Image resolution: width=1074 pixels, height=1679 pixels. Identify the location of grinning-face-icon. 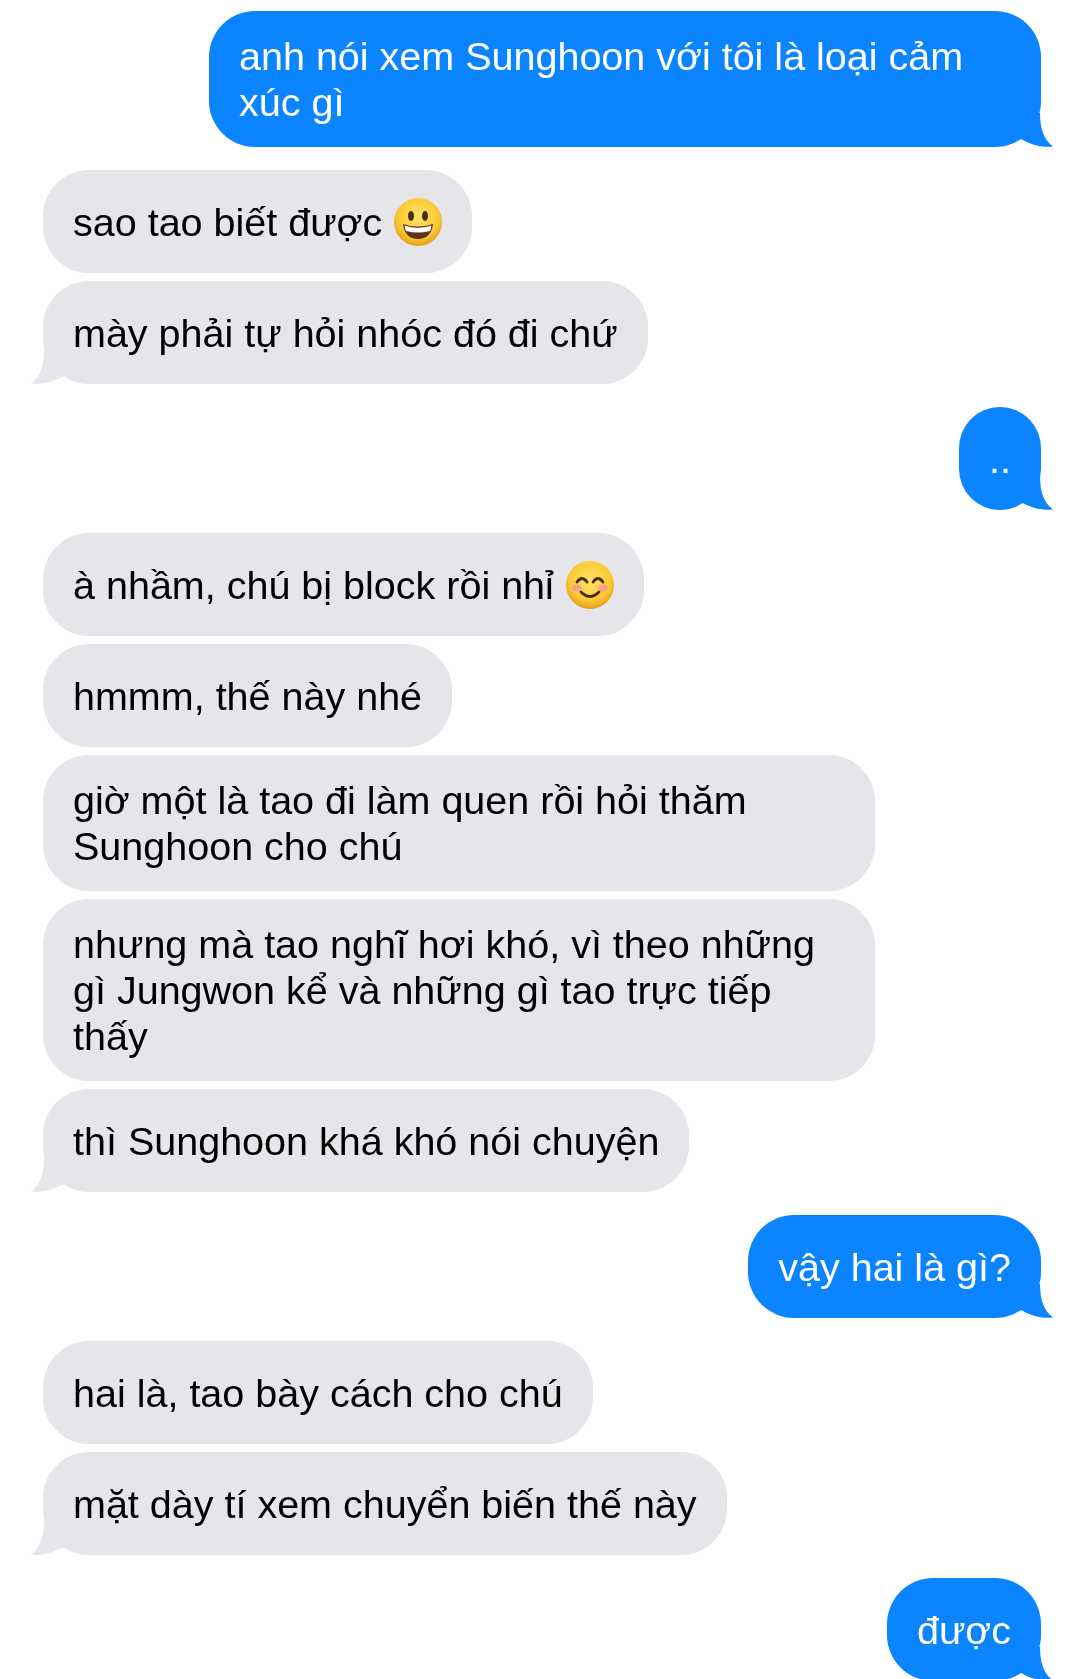
(418, 221).